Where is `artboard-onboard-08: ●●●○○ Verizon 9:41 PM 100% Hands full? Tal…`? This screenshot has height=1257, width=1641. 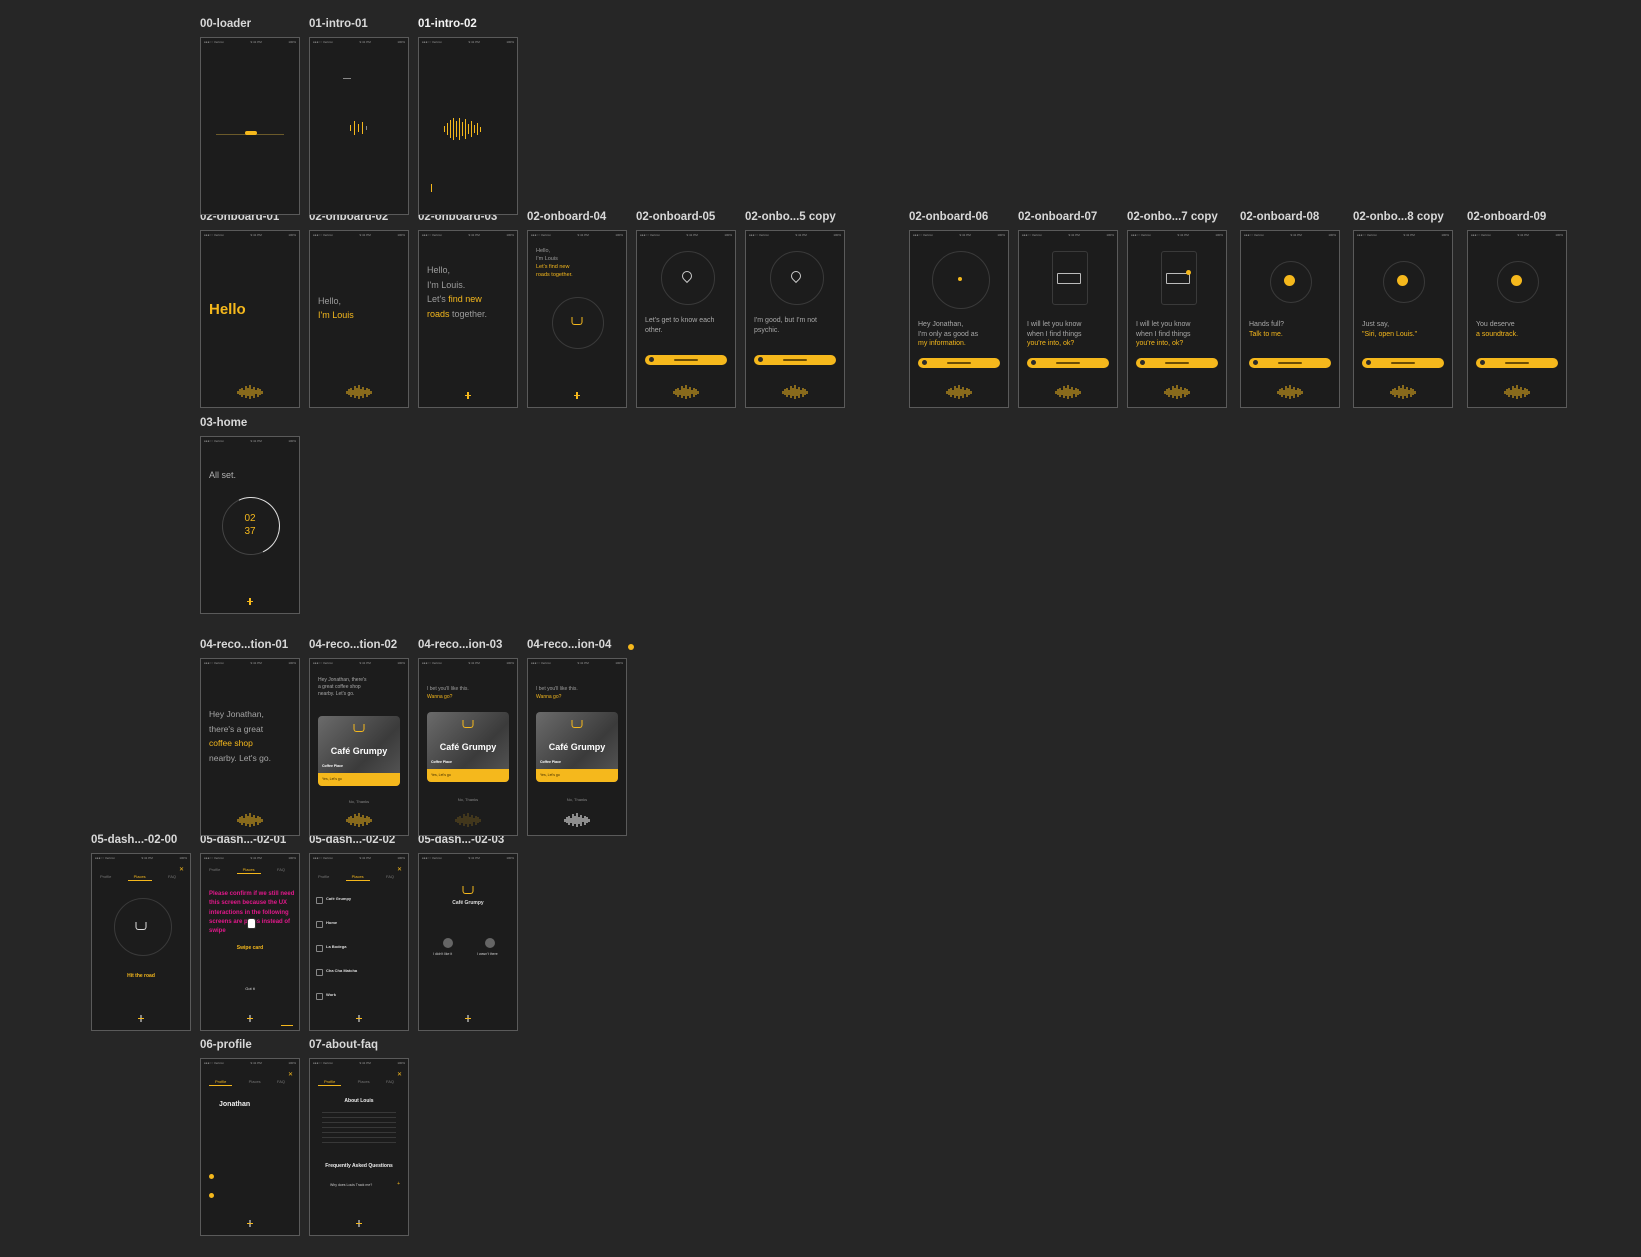
artboard-onboard-08: ●●●○○ Verizon 9:41 PM 100% Hands full? Tal… is located at coordinates (1290, 319).